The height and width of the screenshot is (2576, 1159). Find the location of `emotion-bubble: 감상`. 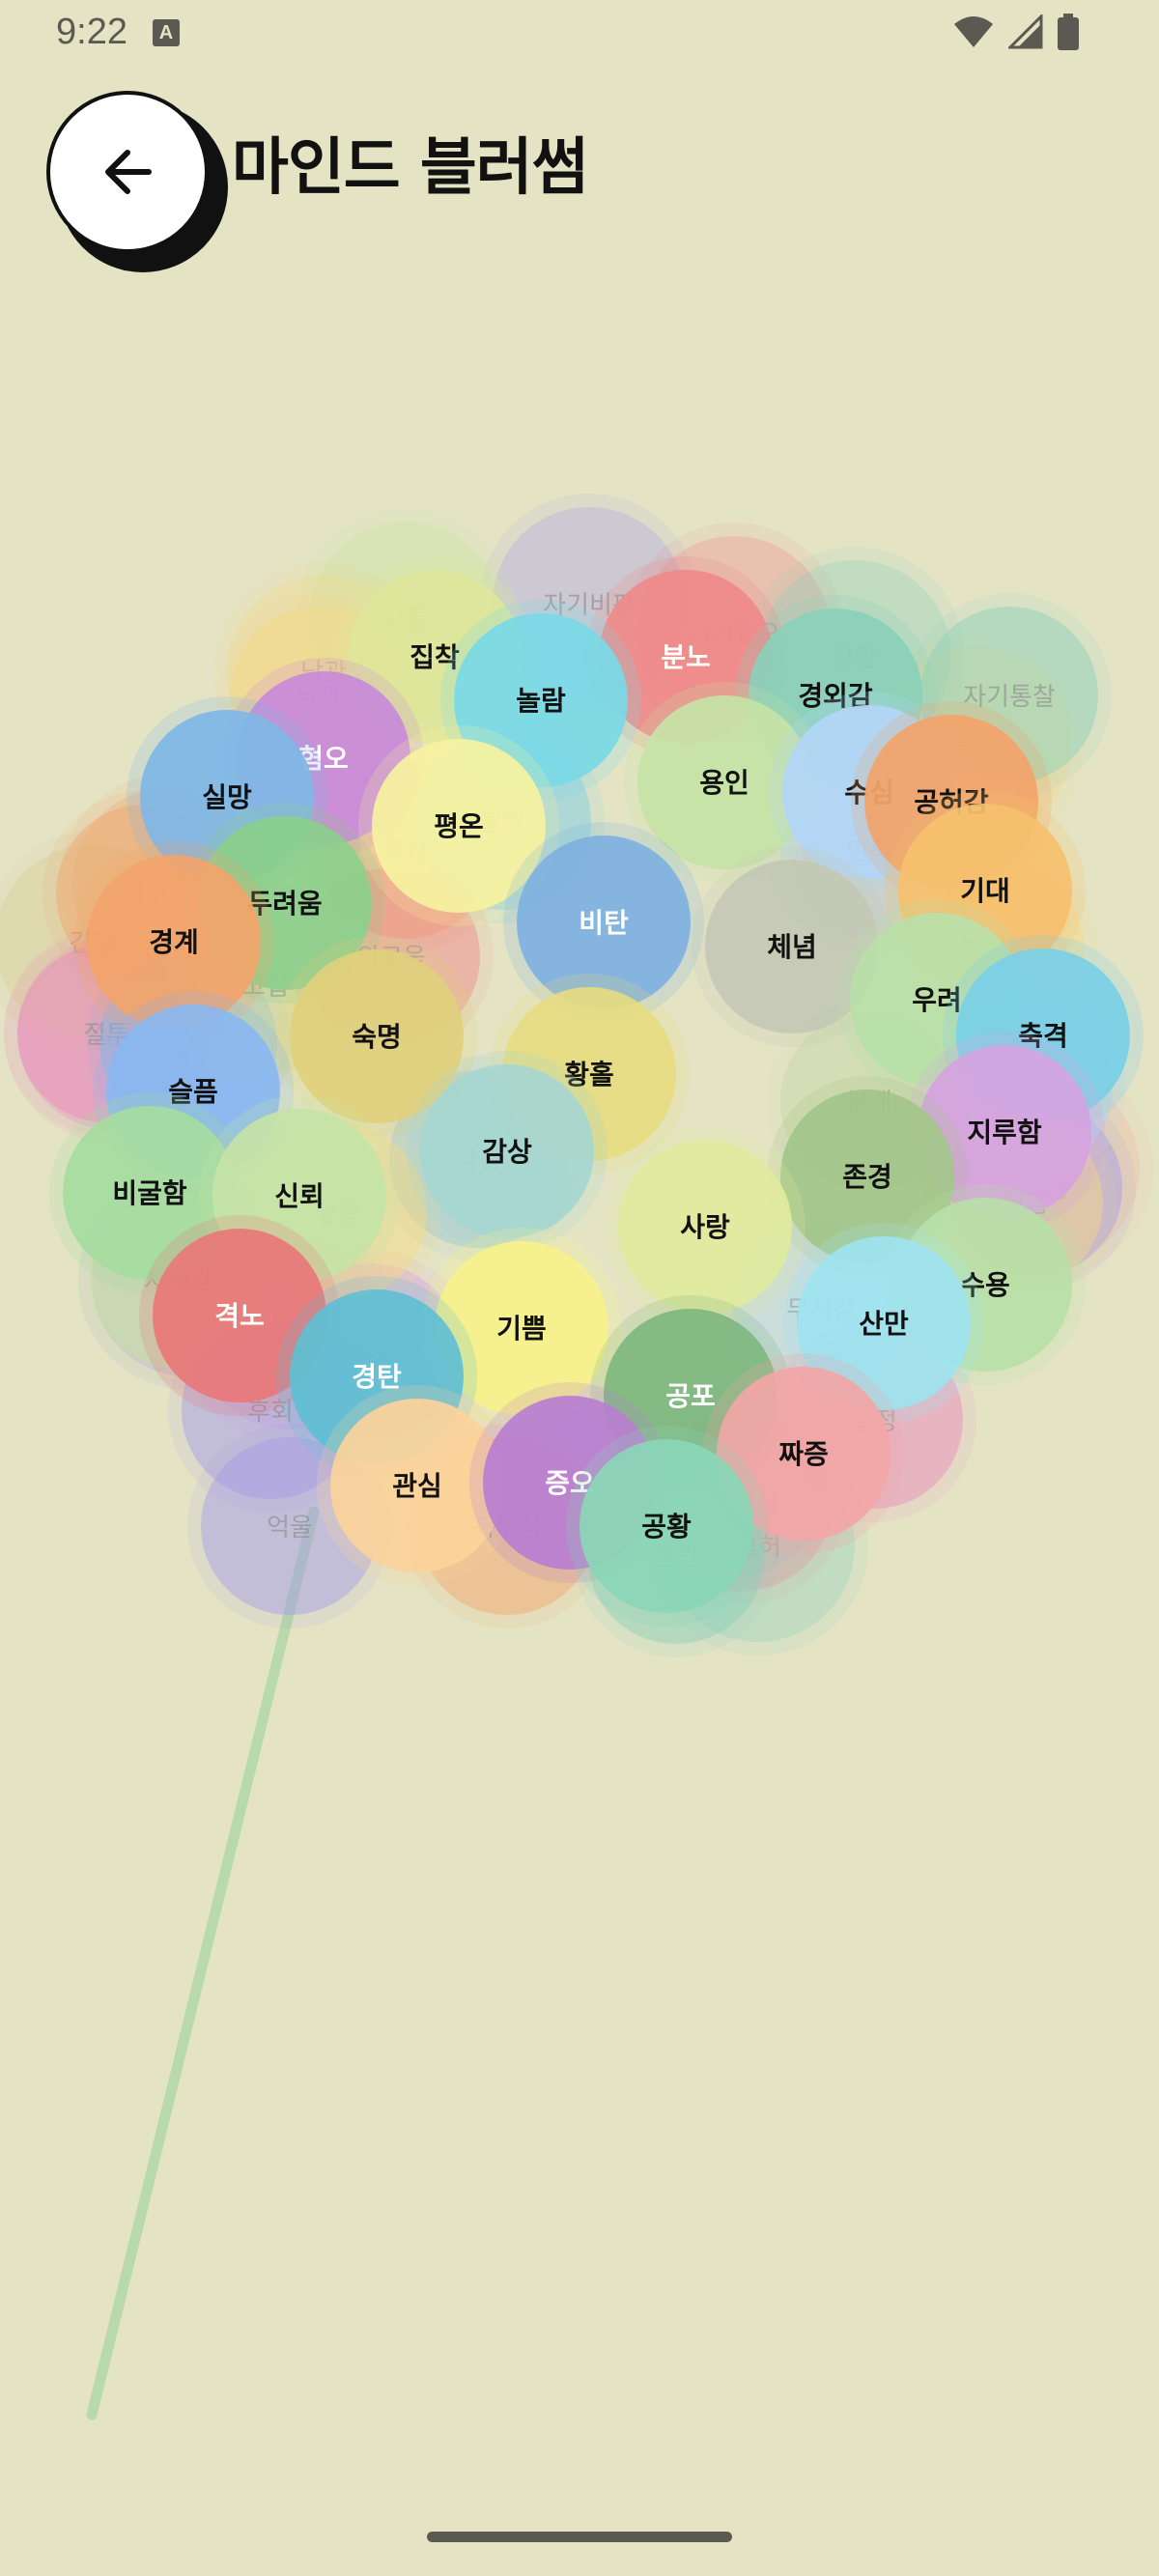

emotion-bubble: 감상 is located at coordinates (507, 1151).